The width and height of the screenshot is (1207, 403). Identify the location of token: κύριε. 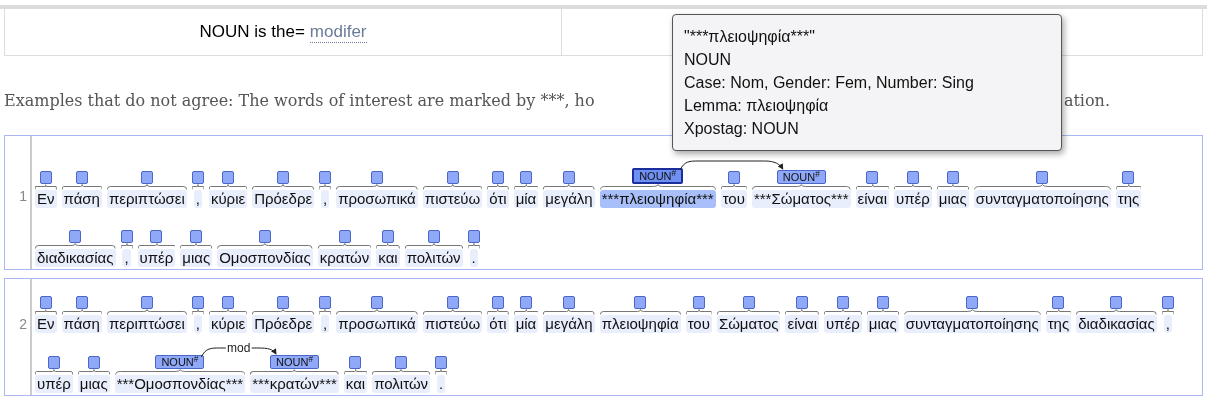
(228, 199).